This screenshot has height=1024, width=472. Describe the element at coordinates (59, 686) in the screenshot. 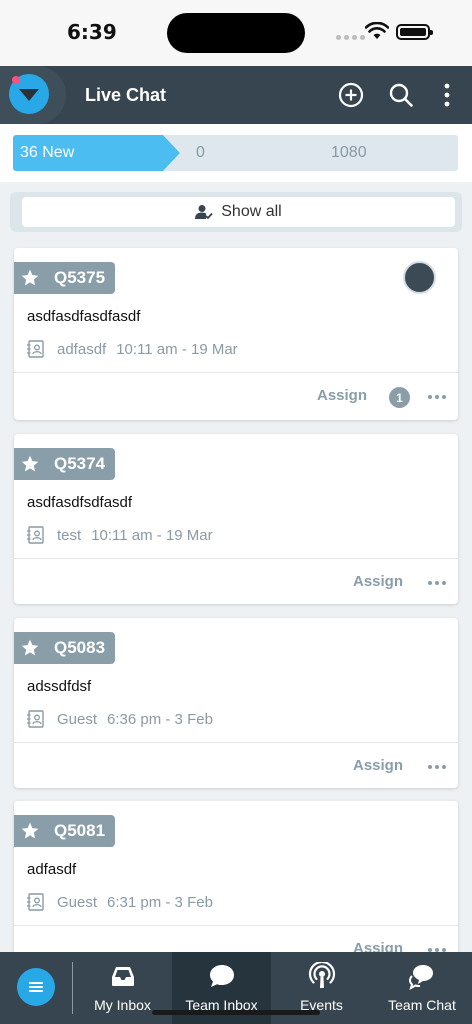

I see `ticket-subject: adssdfdsf` at that location.